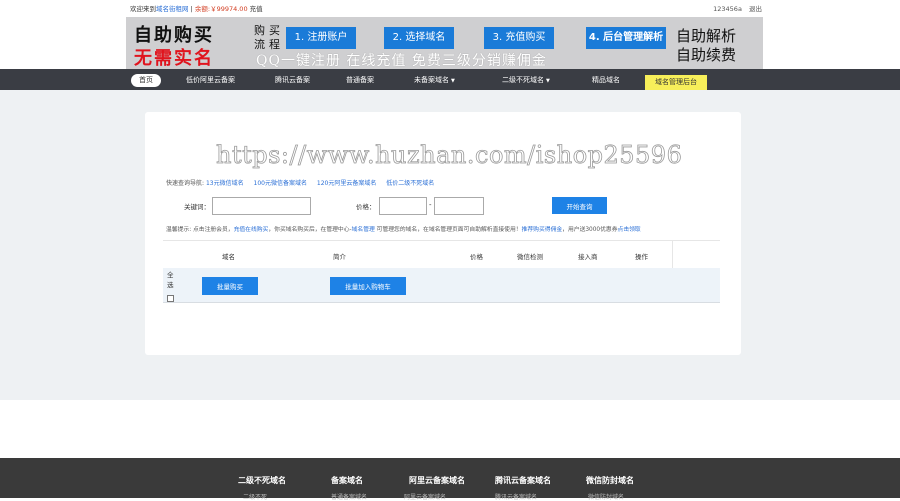 The image size is (900, 501). What do you see at coordinates (450, 8) in the screenshot?
I see `top-bar: 欢迎来到域名街租网 | 余额:￥99974.00 充值 123456a 退出` at bounding box center [450, 8].